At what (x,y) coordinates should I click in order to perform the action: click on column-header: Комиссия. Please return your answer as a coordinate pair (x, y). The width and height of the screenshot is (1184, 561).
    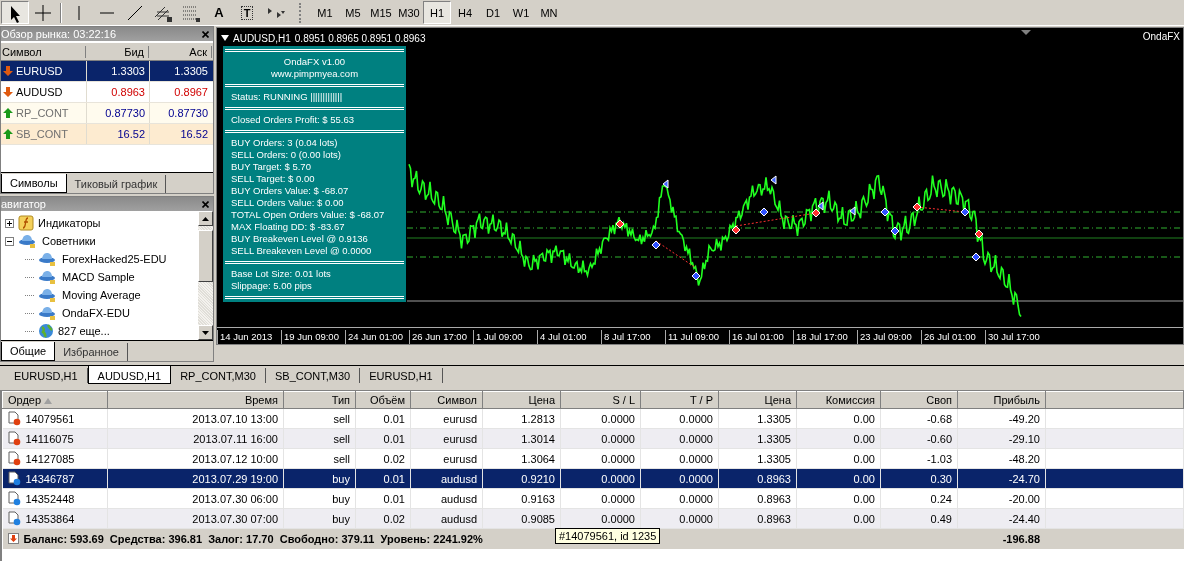
    Looking at the image, I should click on (838, 400).